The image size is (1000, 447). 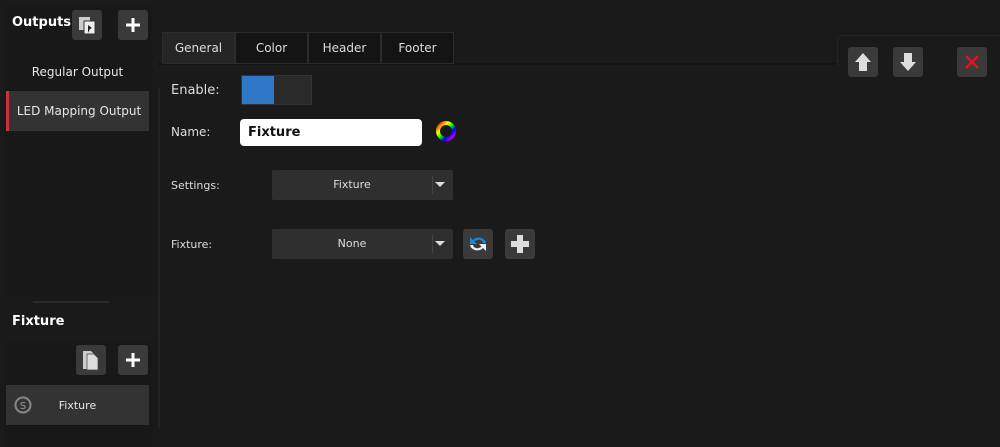 What do you see at coordinates (195, 90) in the screenshot?
I see `enable-label: Enable:` at bounding box center [195, 90].